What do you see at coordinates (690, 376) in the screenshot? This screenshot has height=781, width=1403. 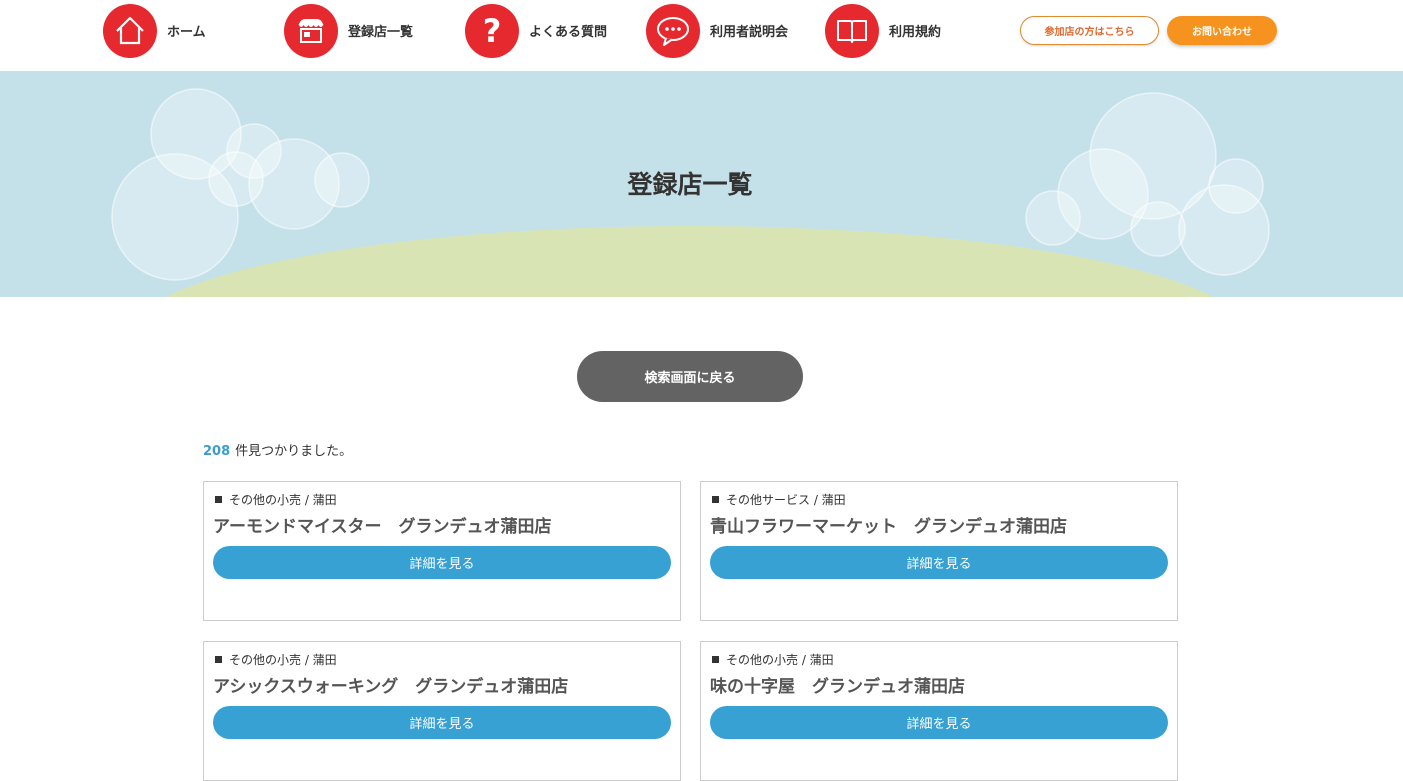 I see `back-to-search-button: 検索画面に戻る` at bounding box center [690, 376].